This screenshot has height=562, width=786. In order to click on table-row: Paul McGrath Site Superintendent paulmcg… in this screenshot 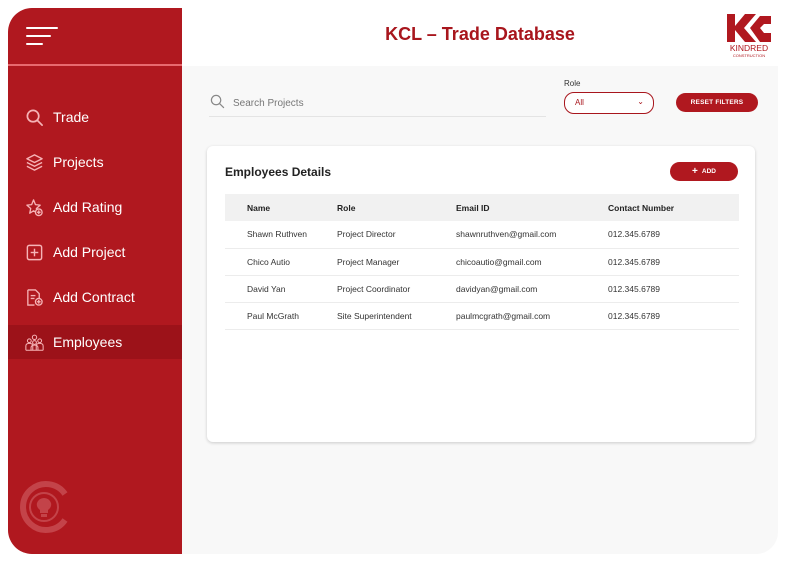, I will do `click(482, 315)`.